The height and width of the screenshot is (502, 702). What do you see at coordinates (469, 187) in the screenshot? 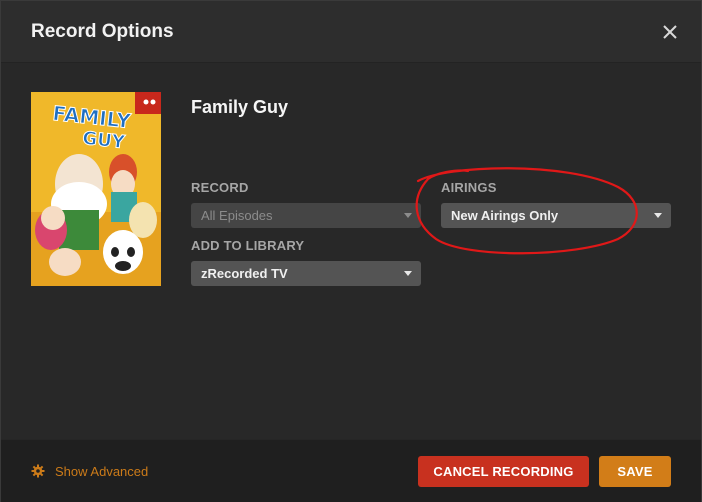
I see `airings-label: AIRINGS` at bounding box center [469, 187].